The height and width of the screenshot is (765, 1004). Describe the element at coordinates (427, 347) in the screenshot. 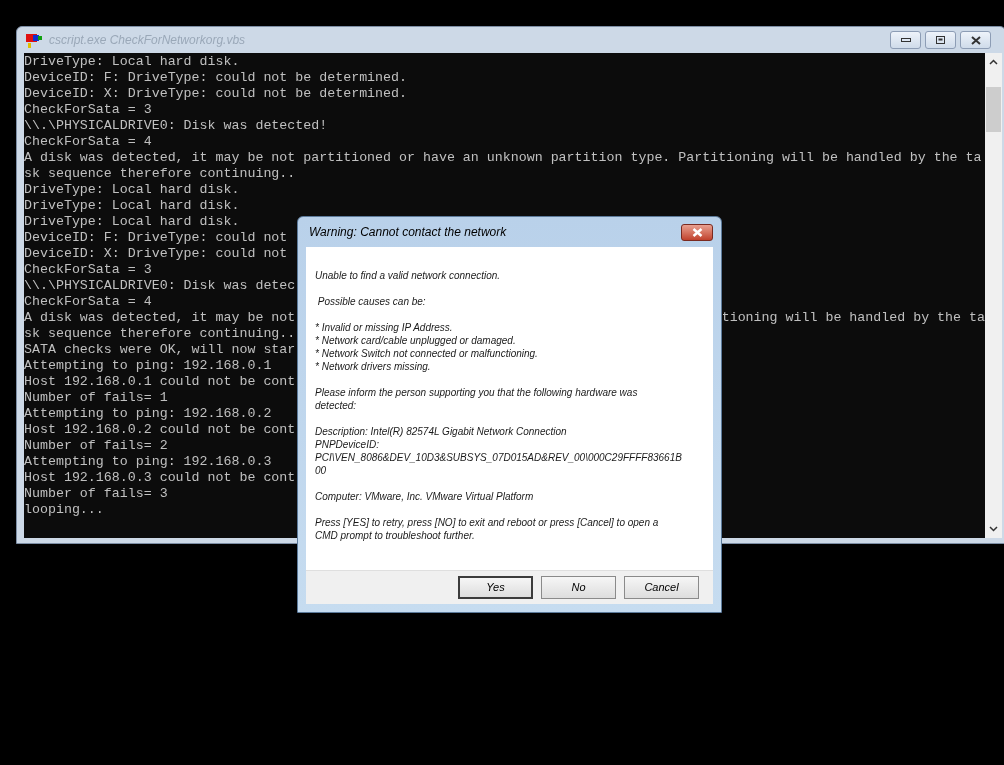

I see `dialog-message: * Invalid or missing IP Address. * Network card/cable unplugged or damaged. * Network Switch not connected or malfunctioning. * Network drivers missing.` at that location.